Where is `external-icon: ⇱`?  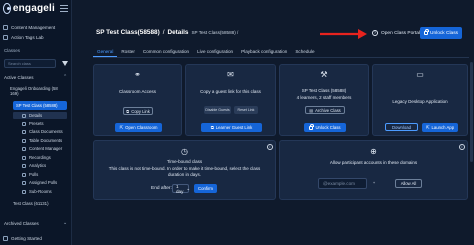 external-icon: ⇱ is located at coordinates (121, 127).